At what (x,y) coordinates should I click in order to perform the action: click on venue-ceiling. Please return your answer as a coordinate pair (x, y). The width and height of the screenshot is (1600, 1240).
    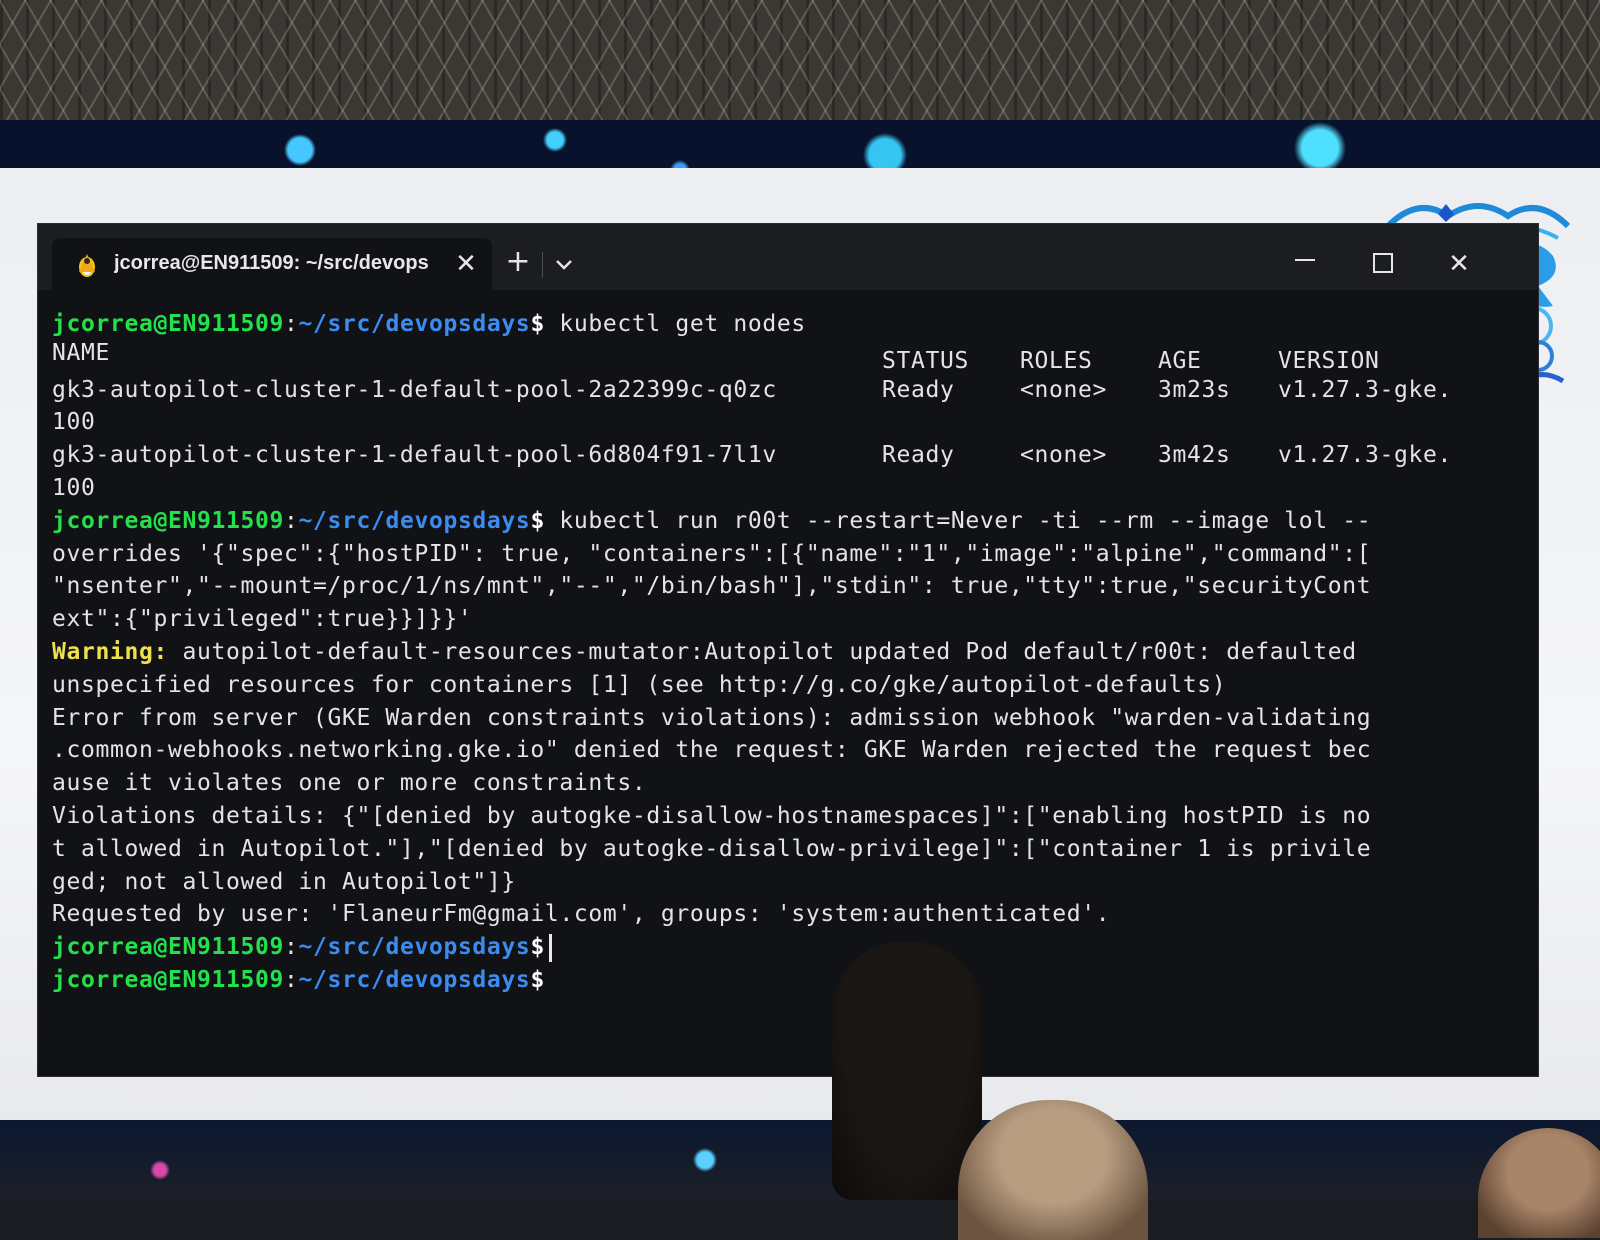
    Looking at the image, I should click on (800, 67).